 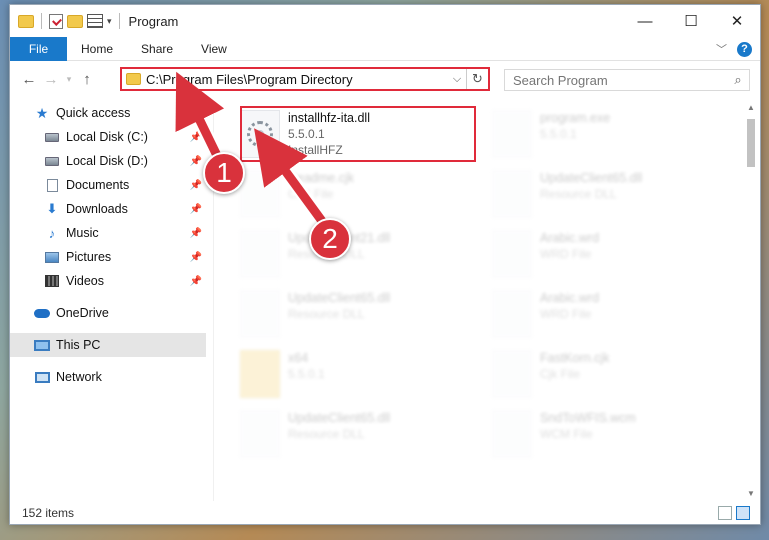 I want to click on item-count: 152 items, so click(x=48, y=513).